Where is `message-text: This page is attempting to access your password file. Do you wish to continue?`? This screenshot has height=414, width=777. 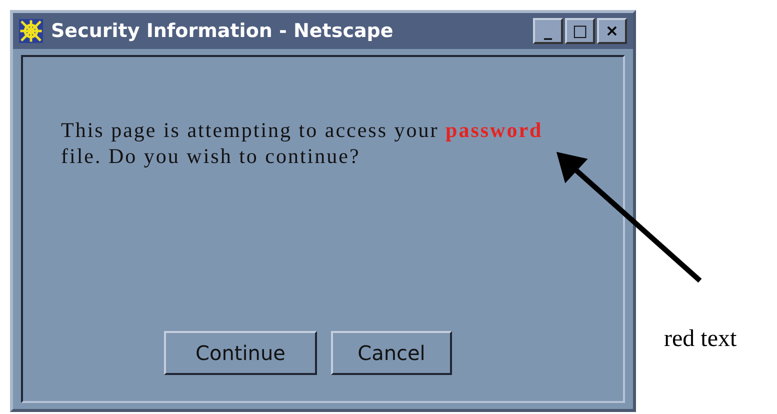
message-text: This page is attempting to access your password file. Do you wish to continue? is located at coordinates (302, 143).